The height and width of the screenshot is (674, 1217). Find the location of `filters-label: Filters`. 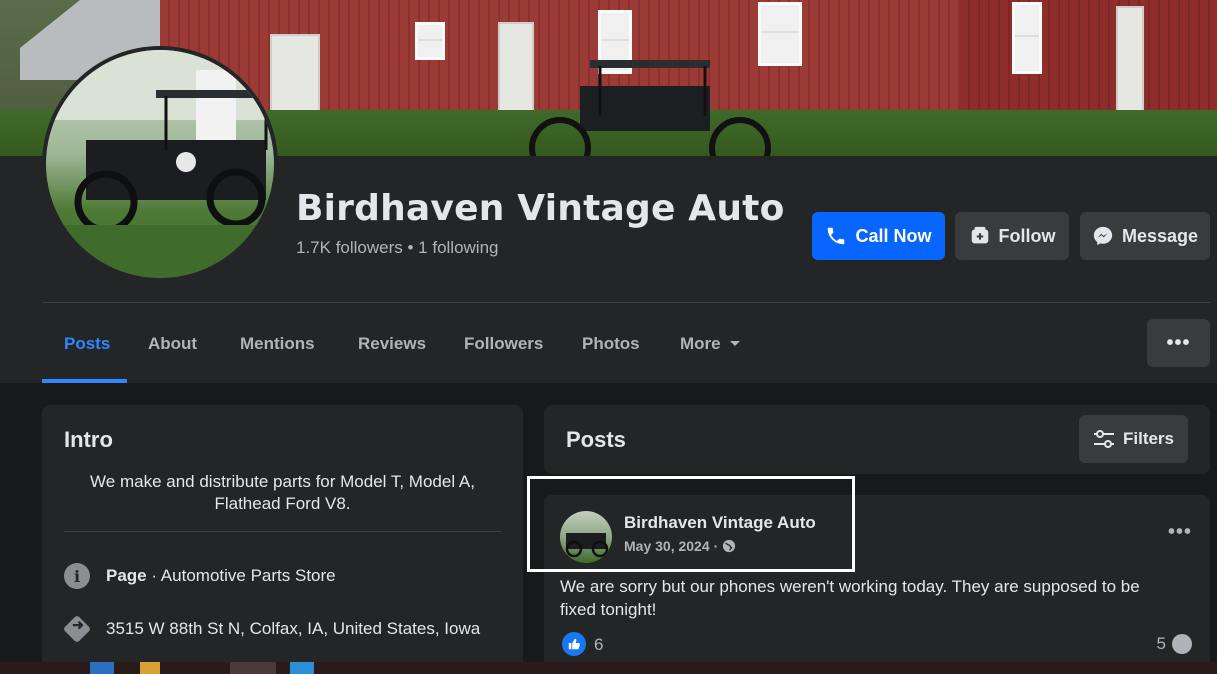

filters-label: Filters is located at coordinates (1148, 438).